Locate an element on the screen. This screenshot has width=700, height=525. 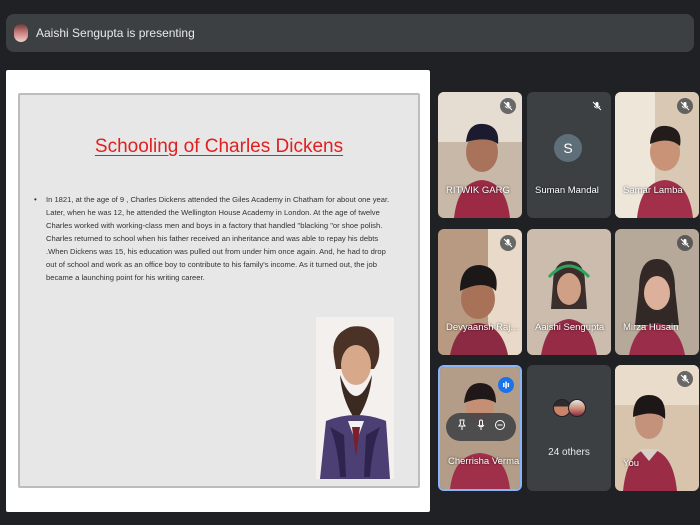
participant-tile-you: You is located at coordinates (657, 428).